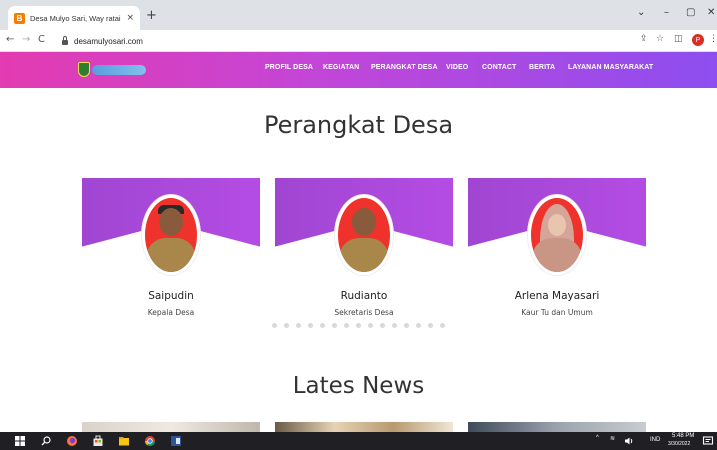 This screenshot has height=450, width=717. What do you see at coordinates (678, 39) in the screenshot?
I see `side-panel-icon: ◫` at bounding box center [678, 39].